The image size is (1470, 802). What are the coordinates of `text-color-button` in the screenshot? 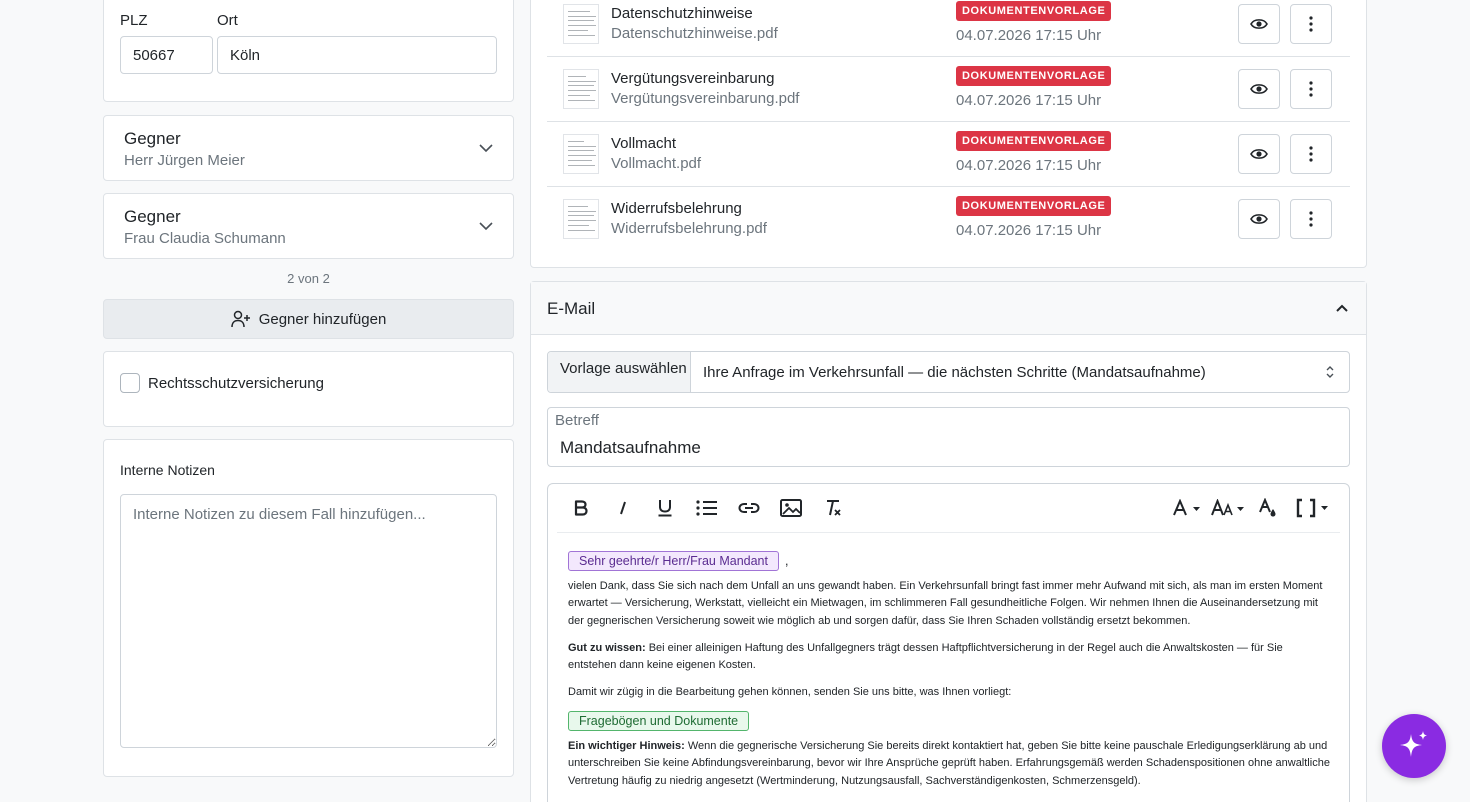 It's located at (1269, 508).